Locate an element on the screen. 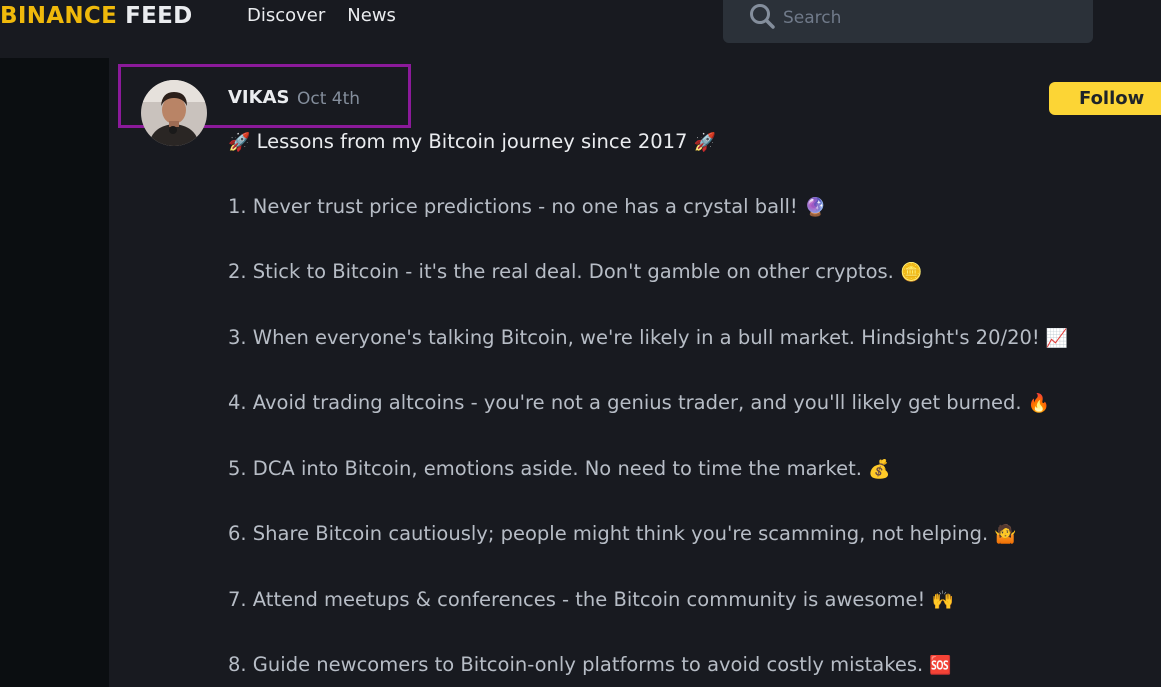  avatar-image is located at coordinates (174, 113).